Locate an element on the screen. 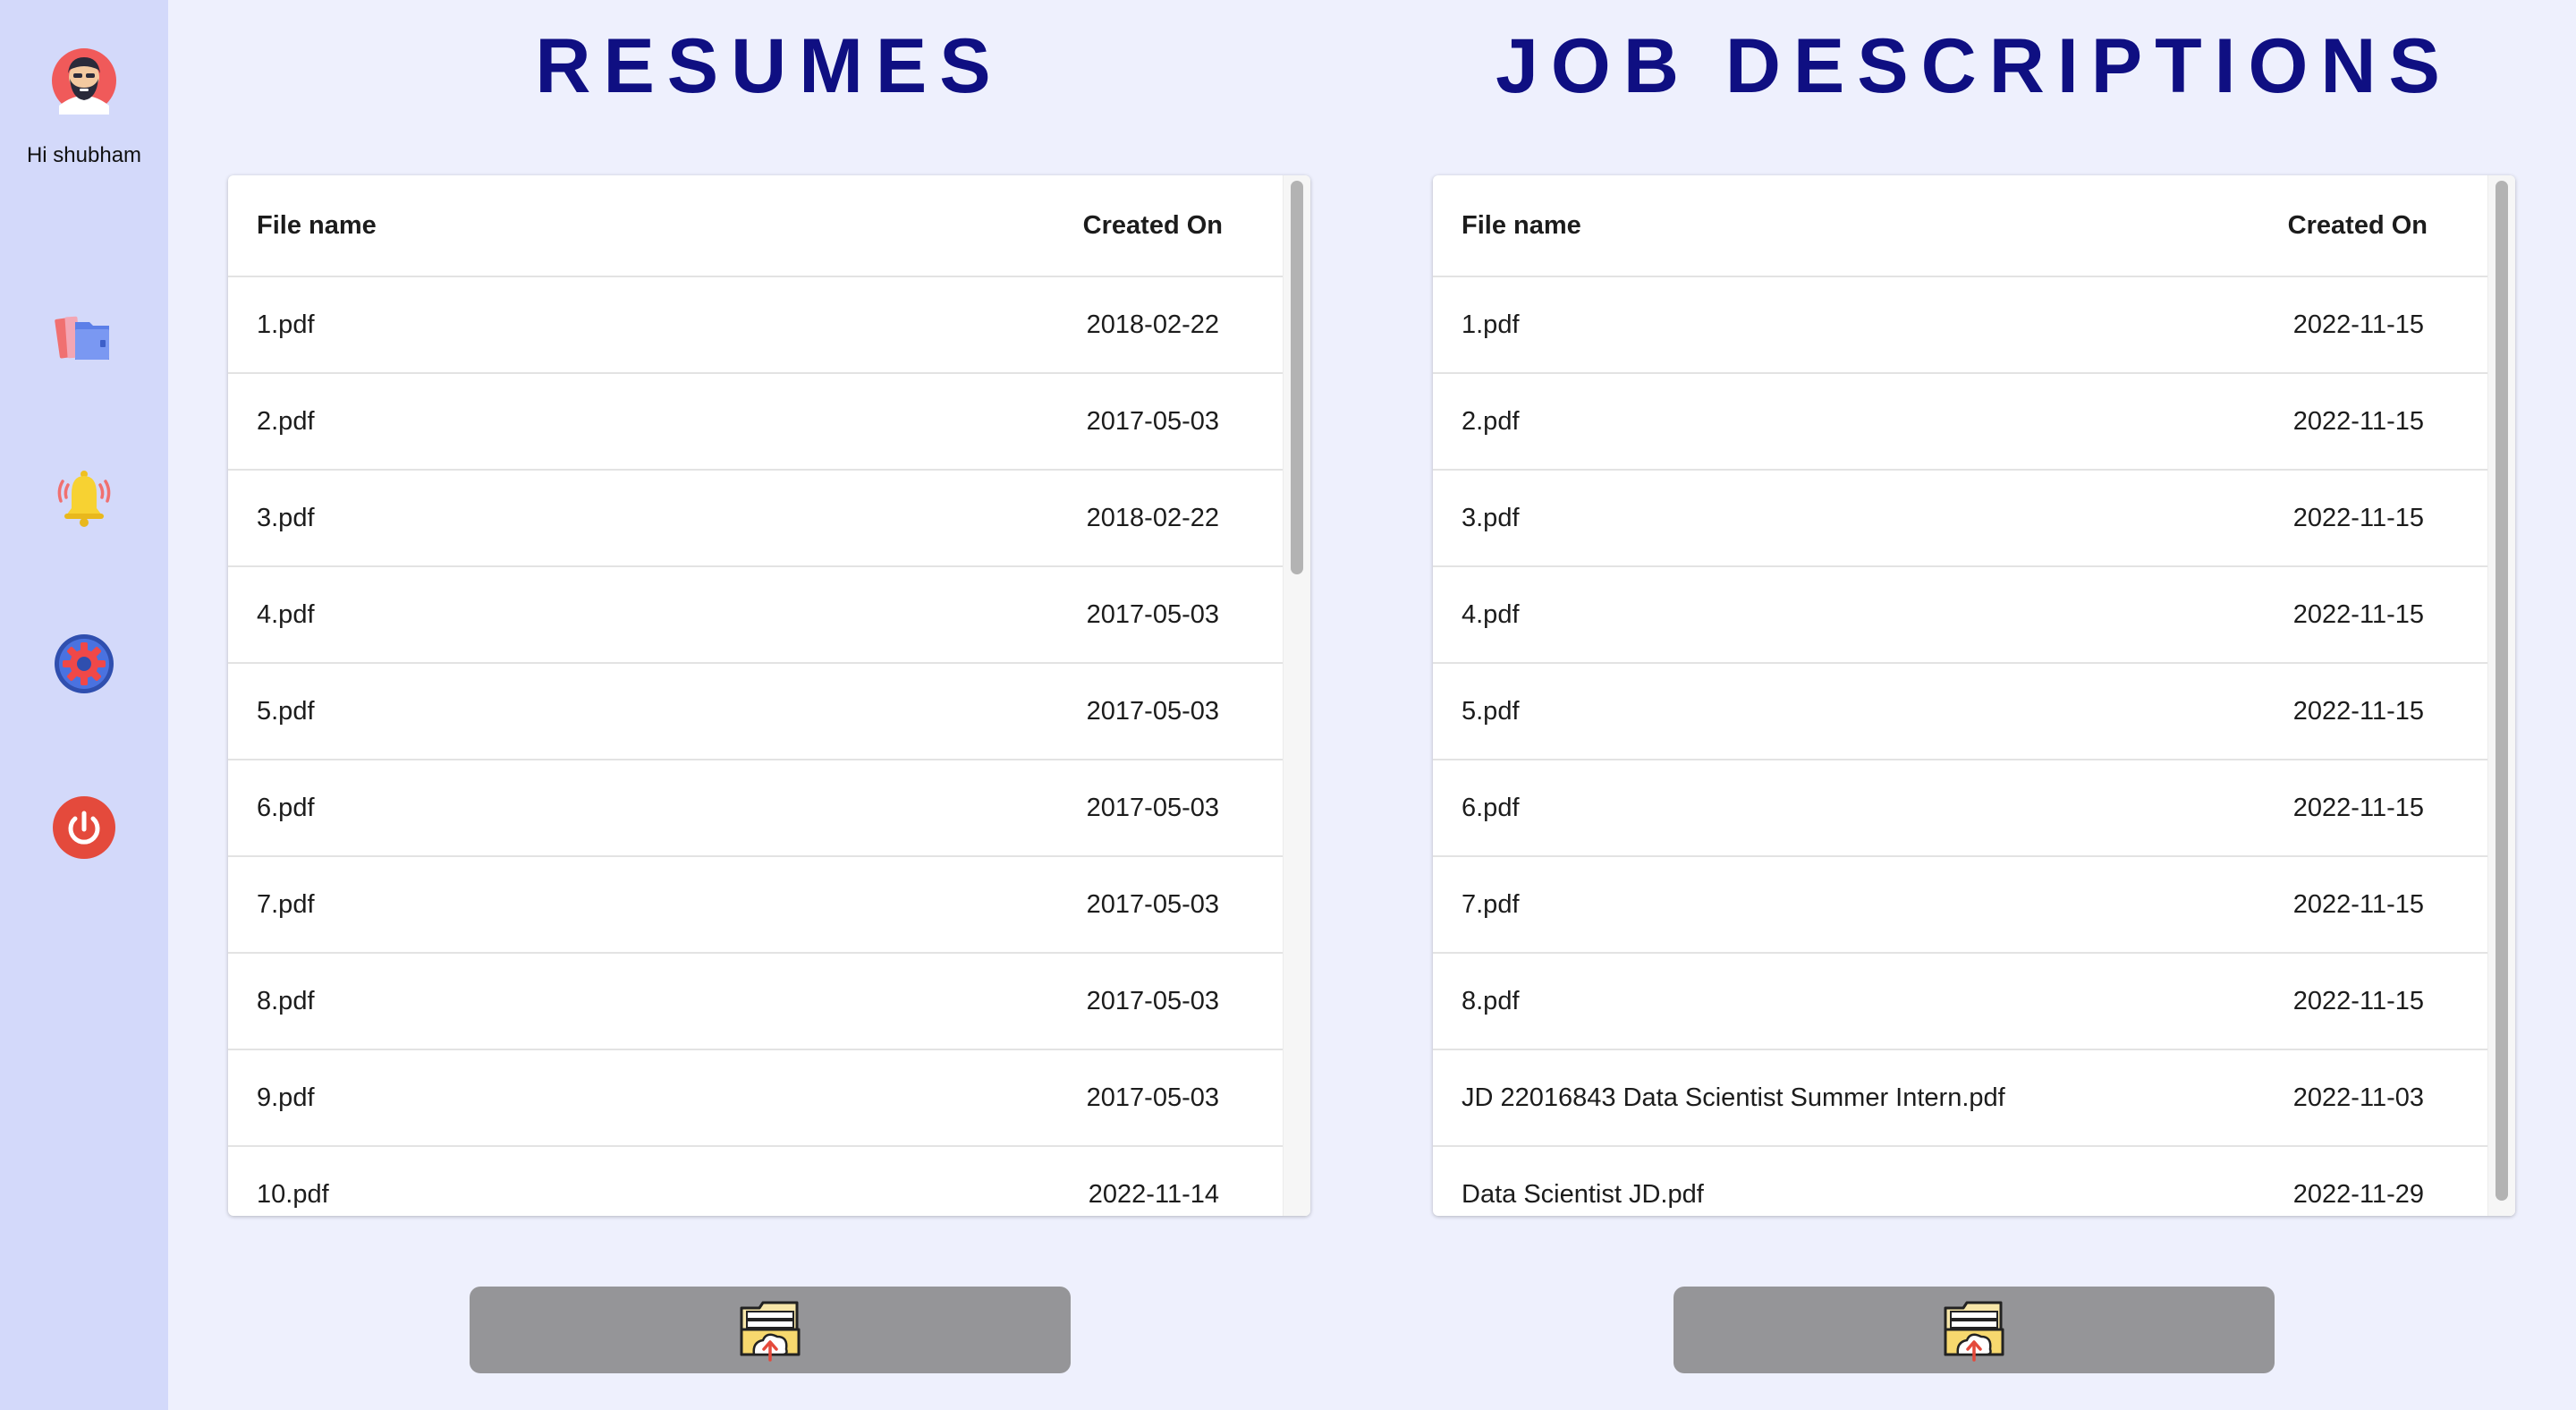  table-row: 8.pdf 2017-05-03 is located at coordinates (756, 1002).